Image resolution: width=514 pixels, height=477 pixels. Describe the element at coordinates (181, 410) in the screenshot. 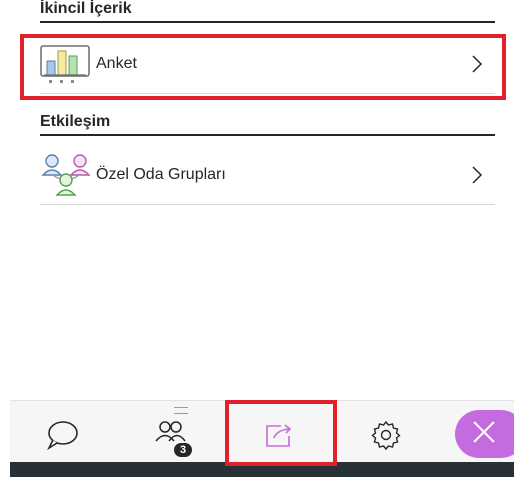

I see `drag-handle` at that location.